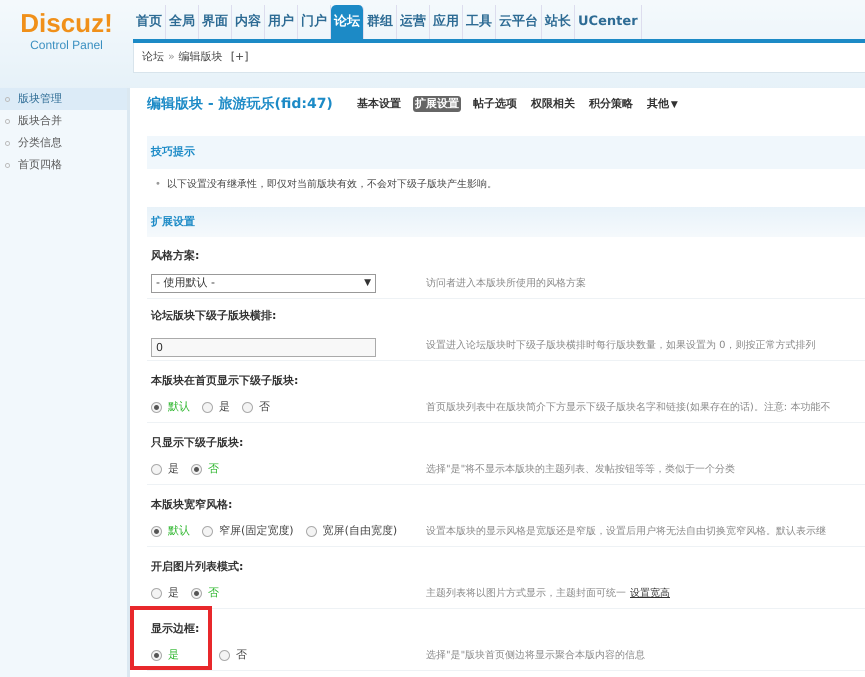 This screenshot has height=677, width=865. What do you see at coordinates (367, 283) in the screenshot?
I see `dropdown-icon: ▼` at bounding box center [367, 283].